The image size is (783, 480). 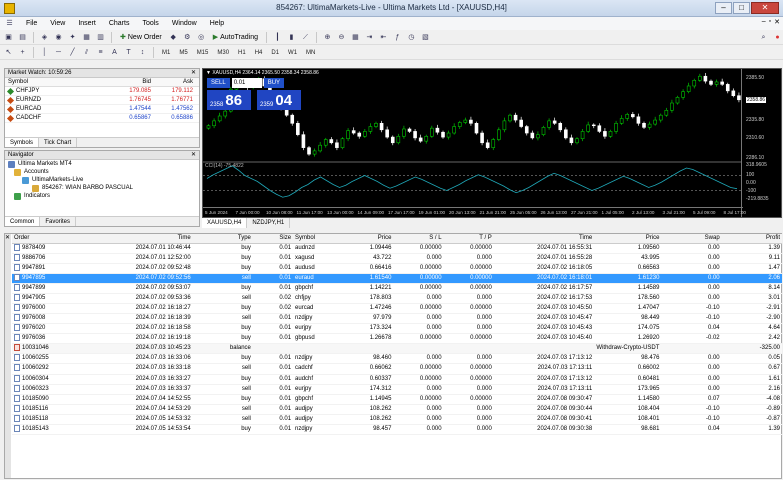 I want to click on nav-item-account: 854267: WIAN BARBO PASCUAL, so click(x=102, y=188).